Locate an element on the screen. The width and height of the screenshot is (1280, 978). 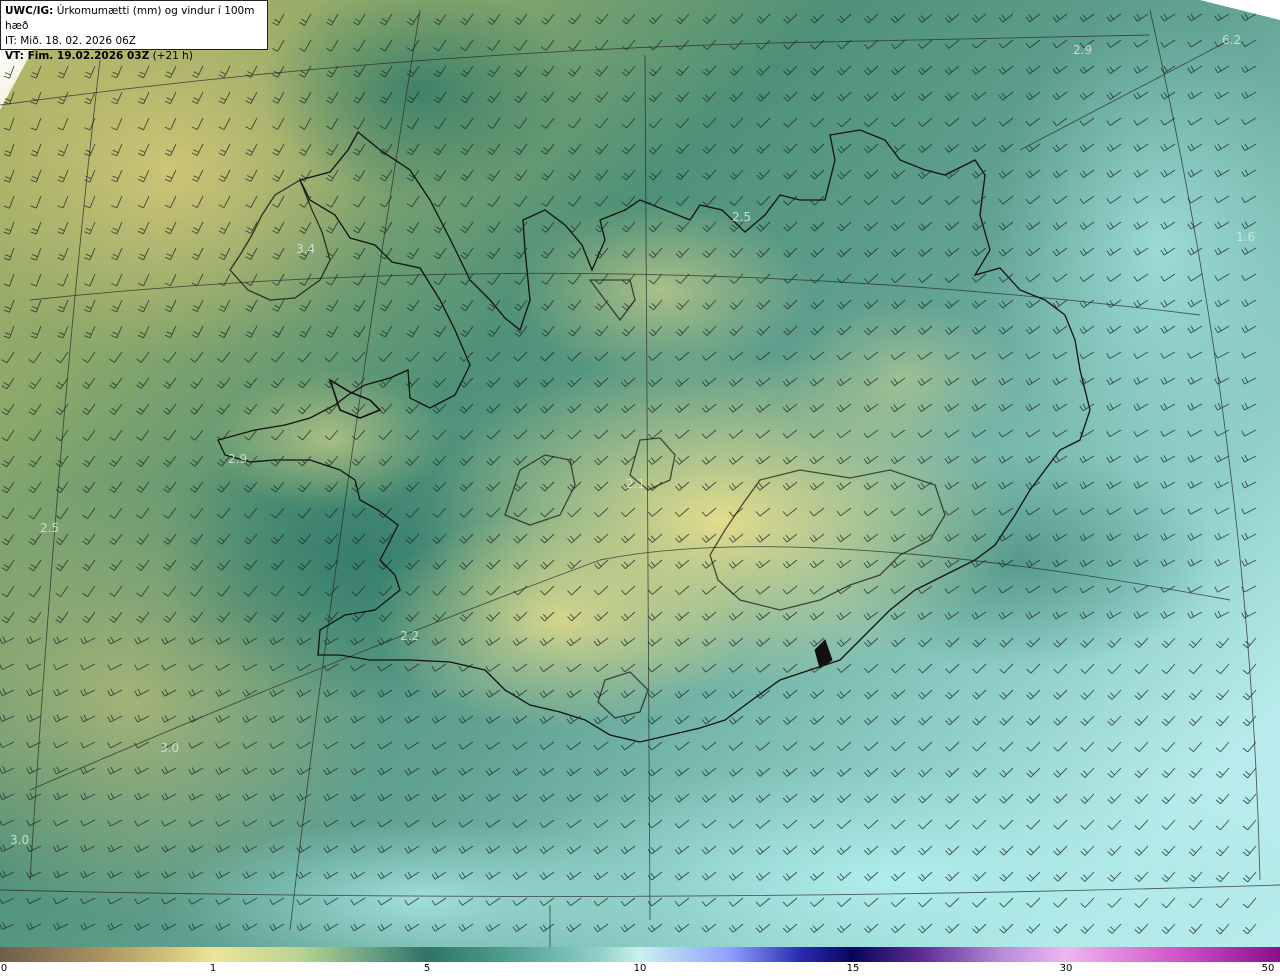
init-time: IT: Mið. 18. 02. 2026 06Z is located at coordinates (70, 41).